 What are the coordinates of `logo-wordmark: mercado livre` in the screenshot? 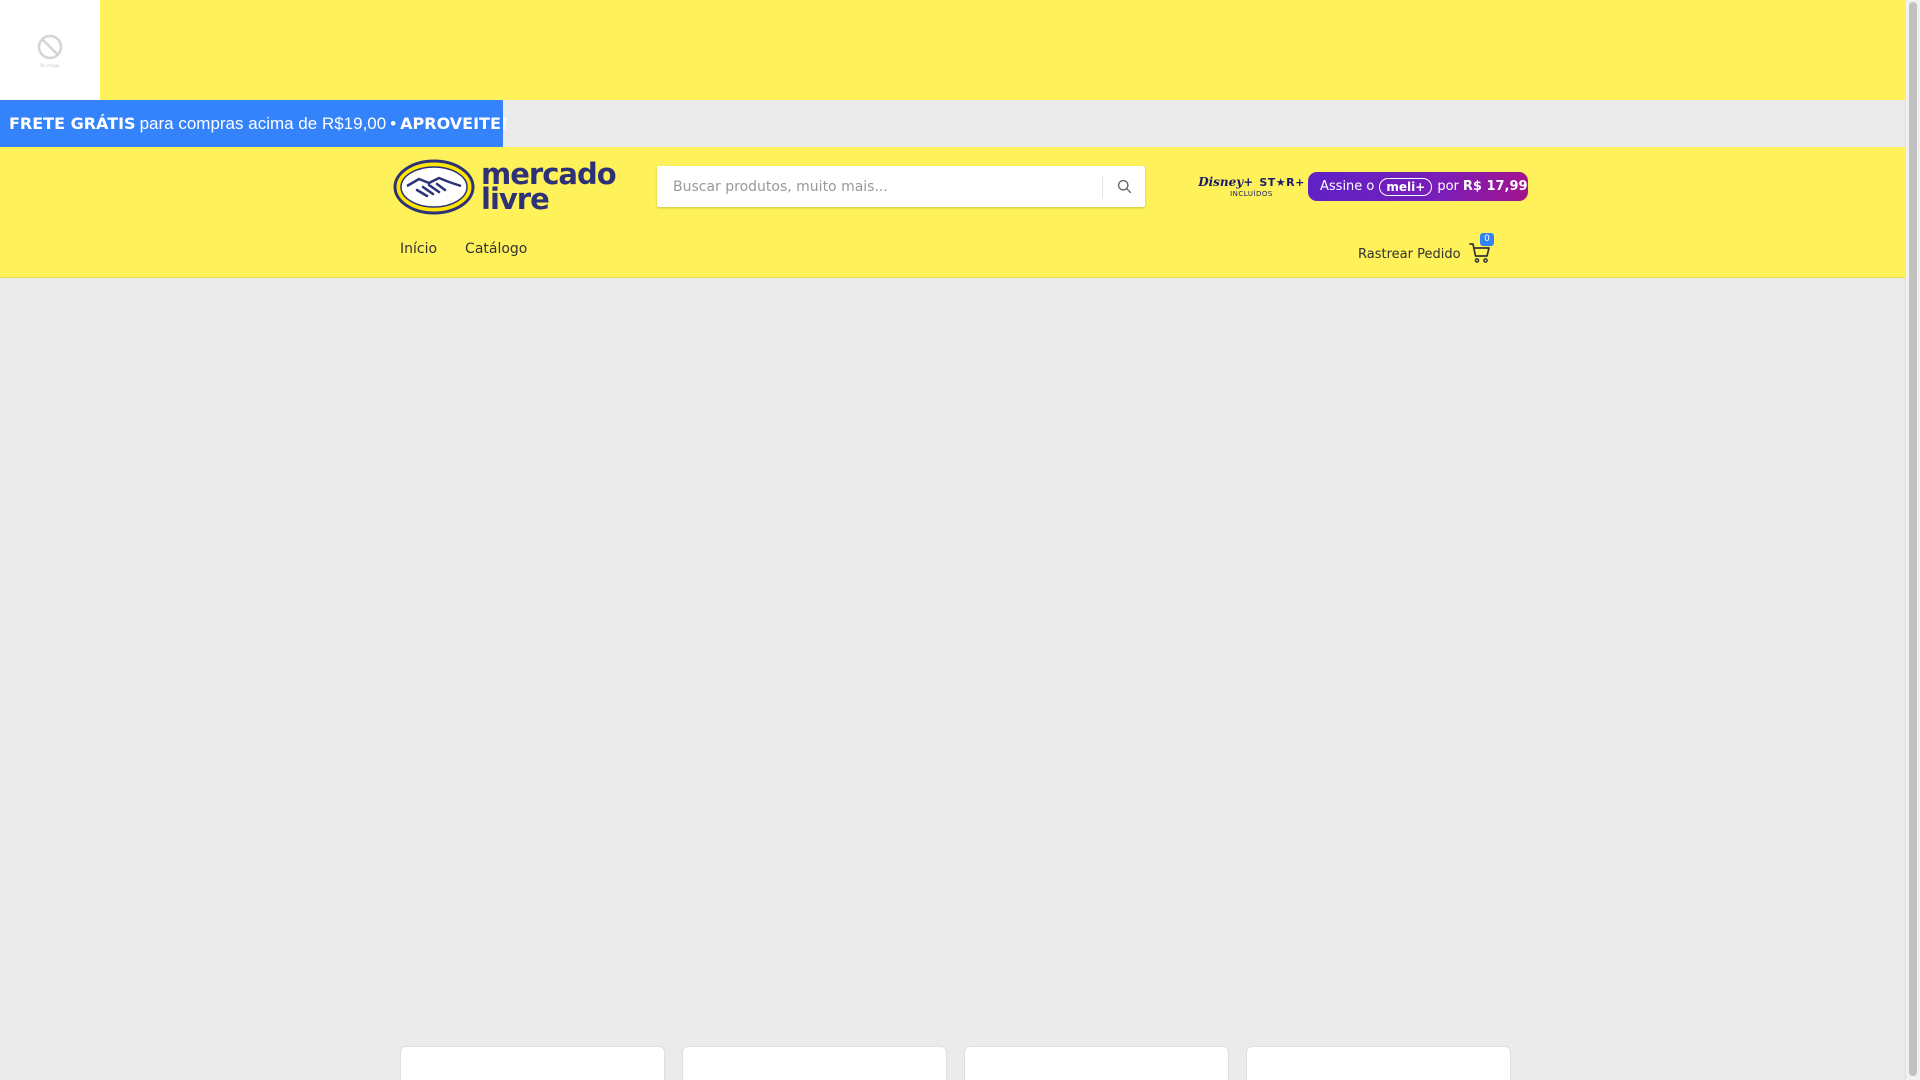 It's located at (549, 187).